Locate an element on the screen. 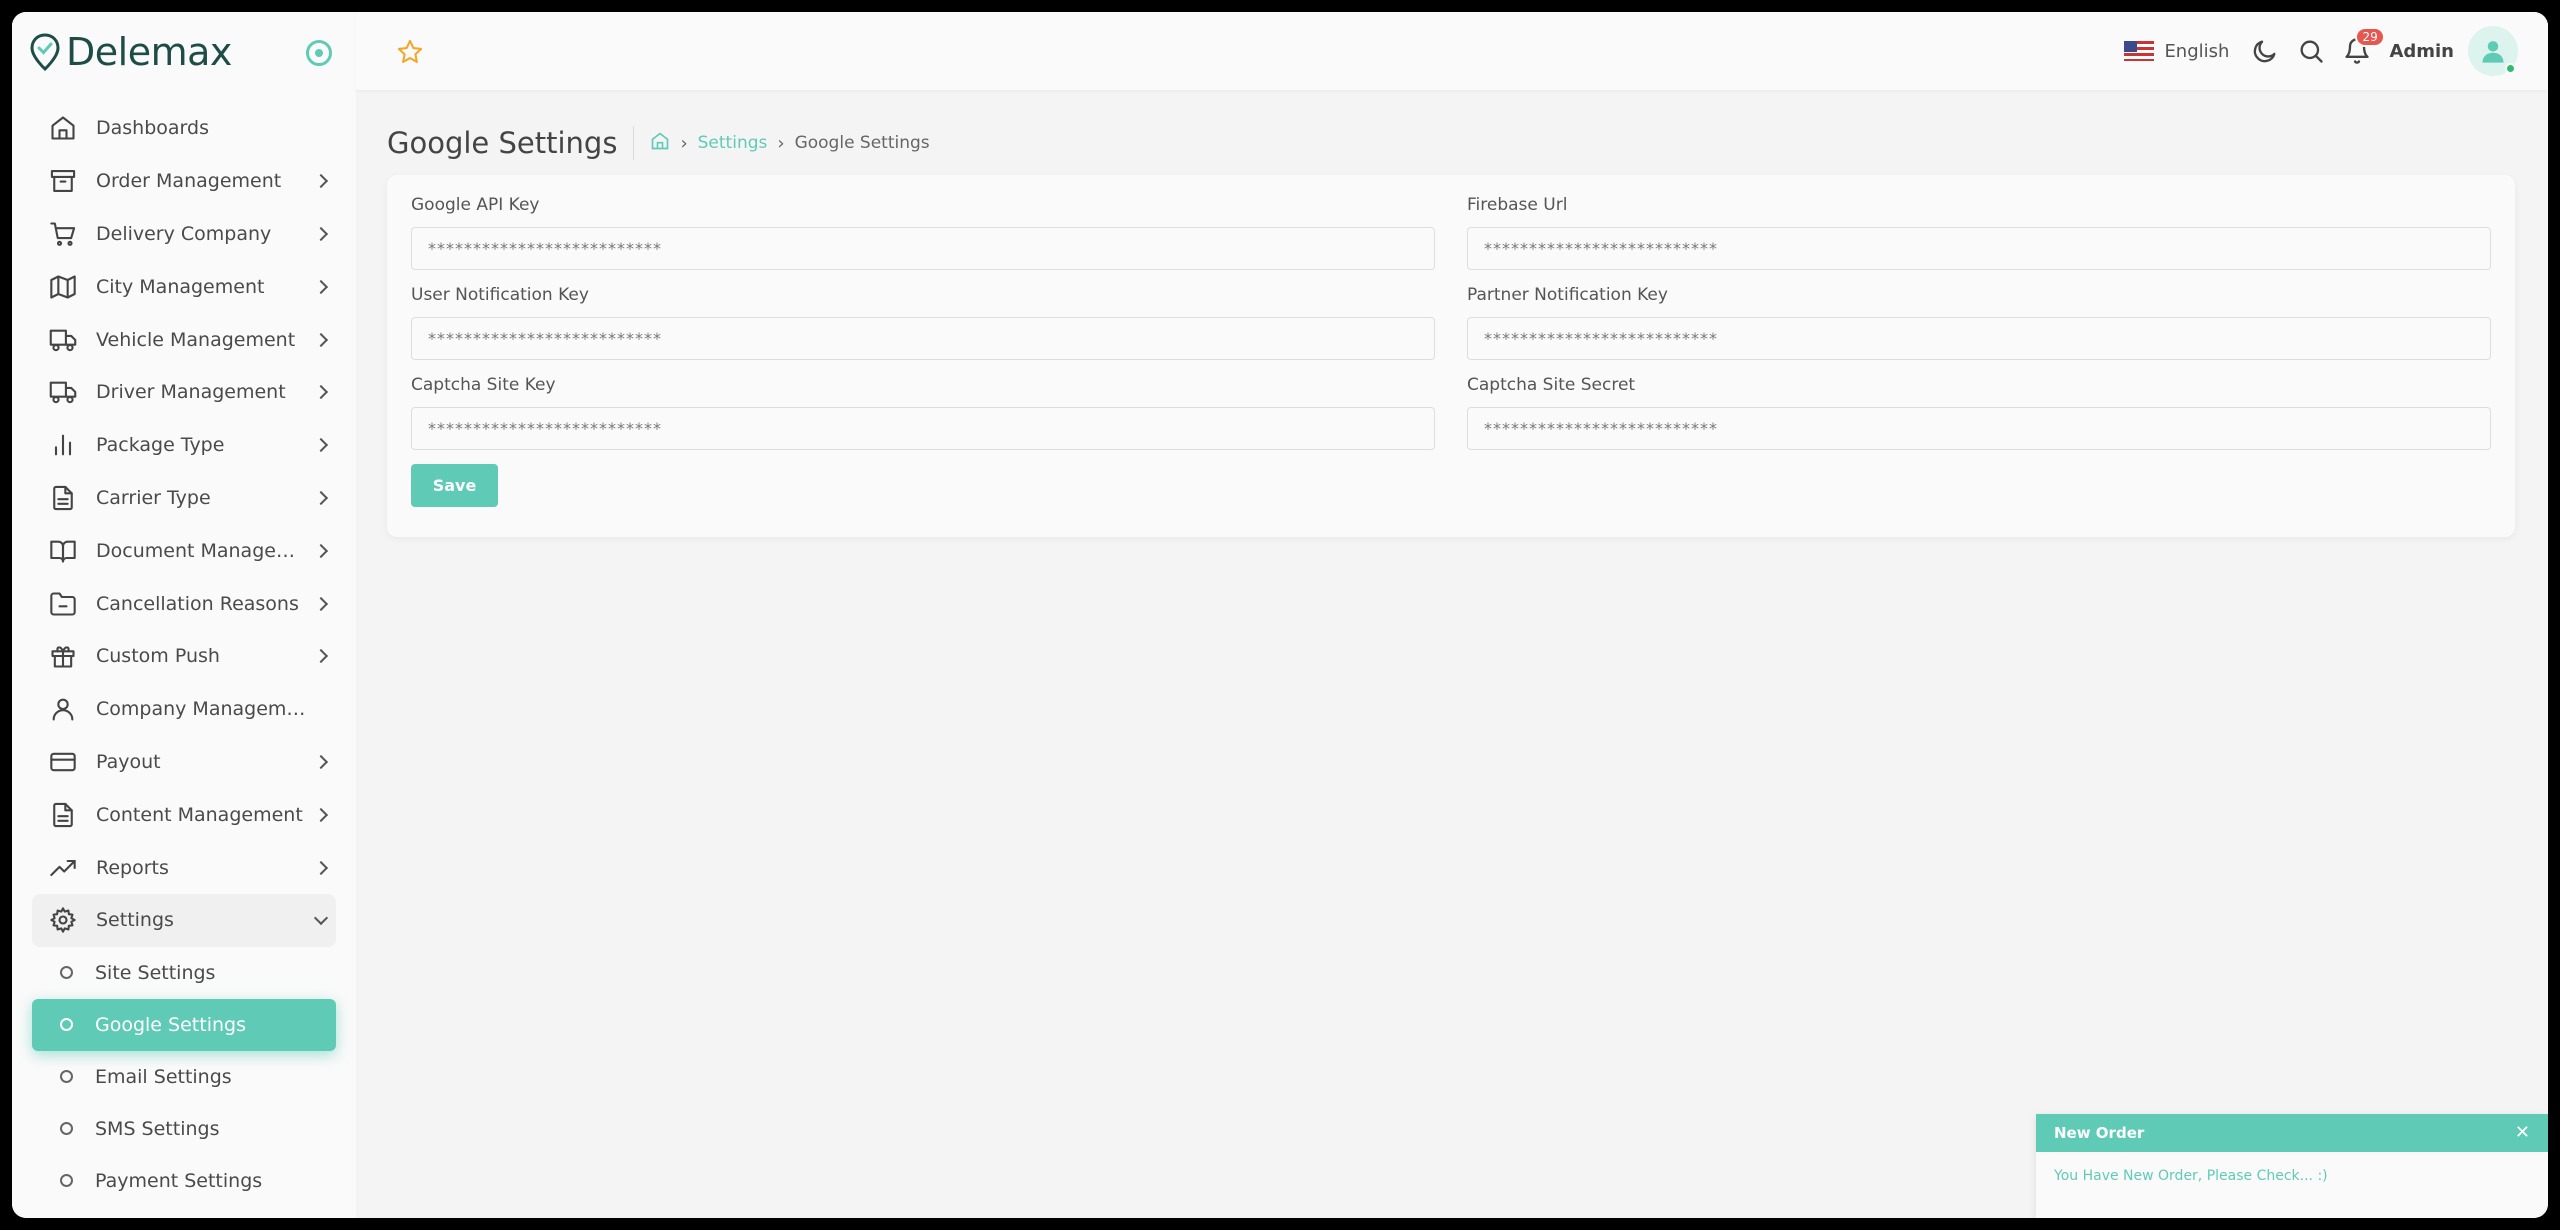  sidebar-item-cancellation-reasons: Cancellation Reasons is located at coordinates (184, 603).